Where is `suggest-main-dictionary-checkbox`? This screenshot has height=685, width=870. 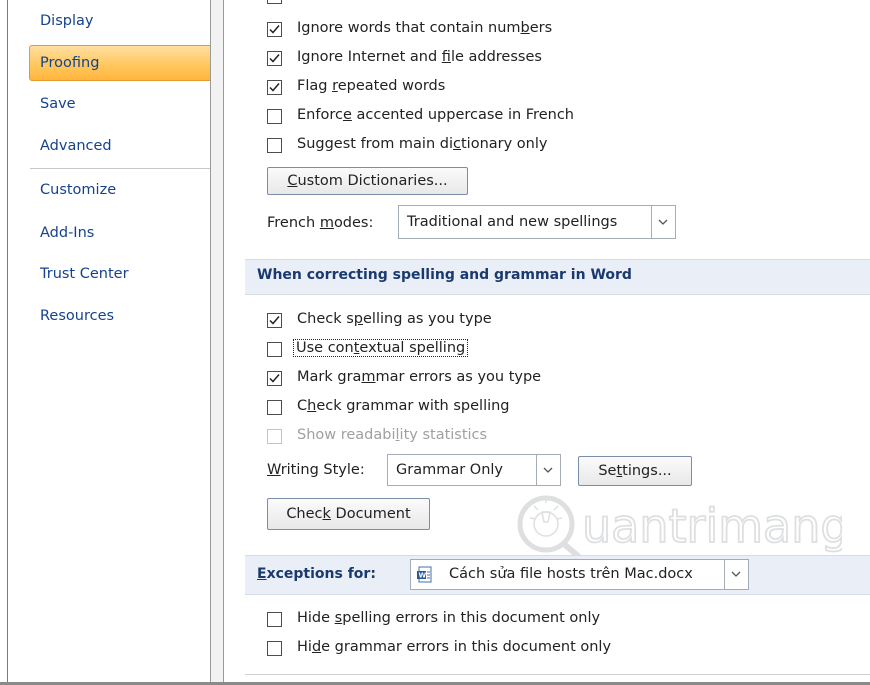
suggest-main-dictionary-checkbox is located at coordinates (274, 145).